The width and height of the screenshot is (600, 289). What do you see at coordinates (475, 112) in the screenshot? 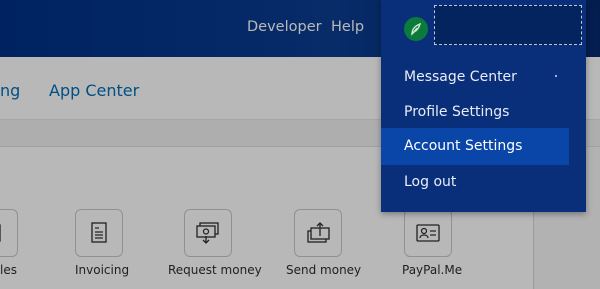
I see `menu-item-profile-settings: Profile Settings` at bounding box center [475, 112].